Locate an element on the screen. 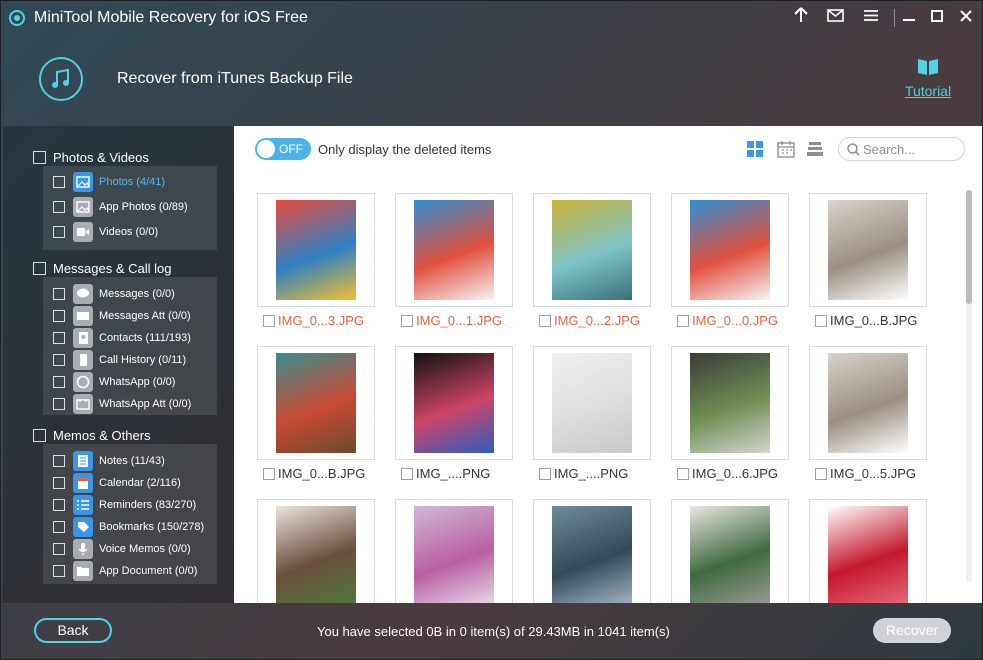  sidebar-item-calendar: Calendar (2/116) is located at coordinates (117, 483).